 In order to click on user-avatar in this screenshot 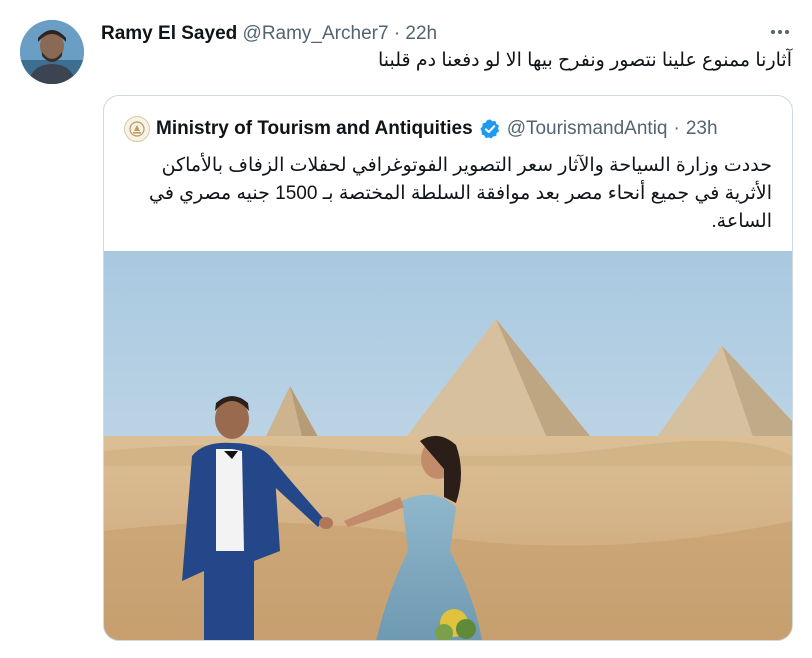, I will do `click(52, 52)`.